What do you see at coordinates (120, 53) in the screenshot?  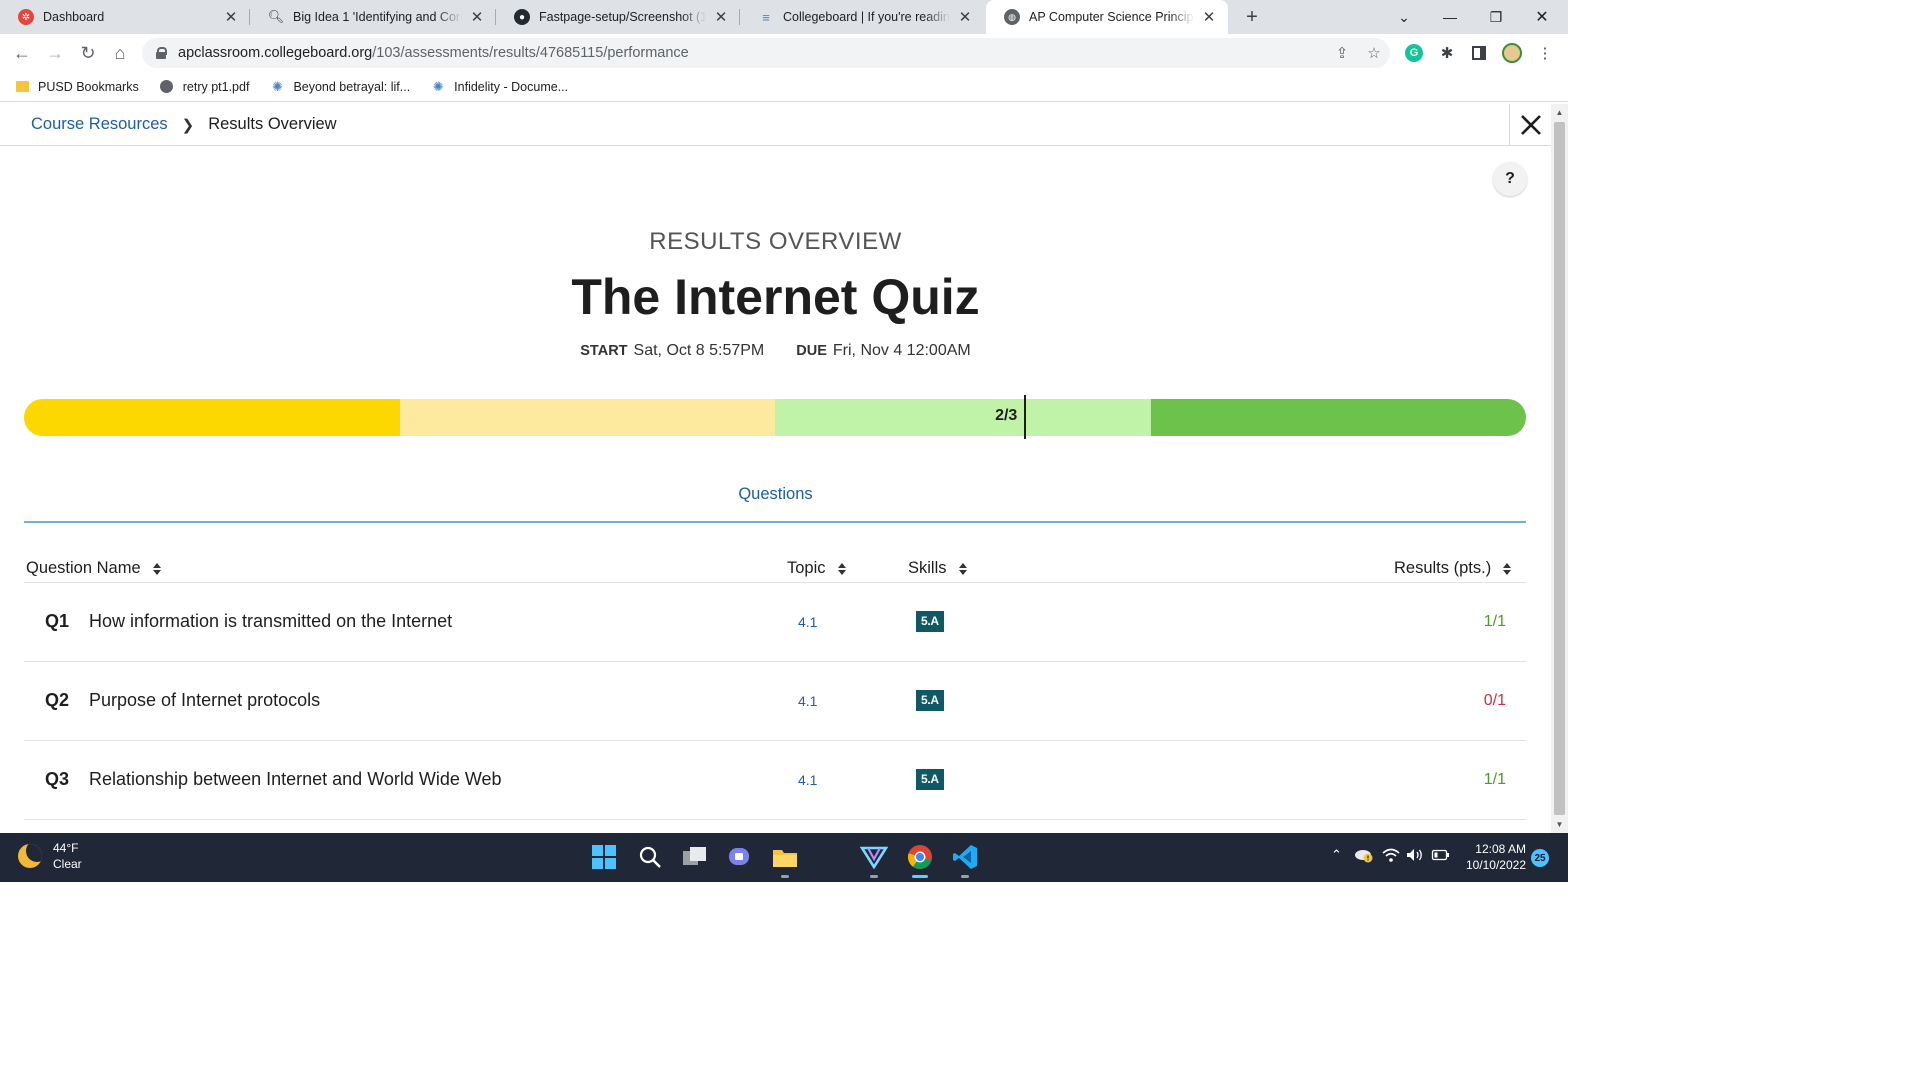 I see `home-icon: ⌂` at bounding box center [120, 53].